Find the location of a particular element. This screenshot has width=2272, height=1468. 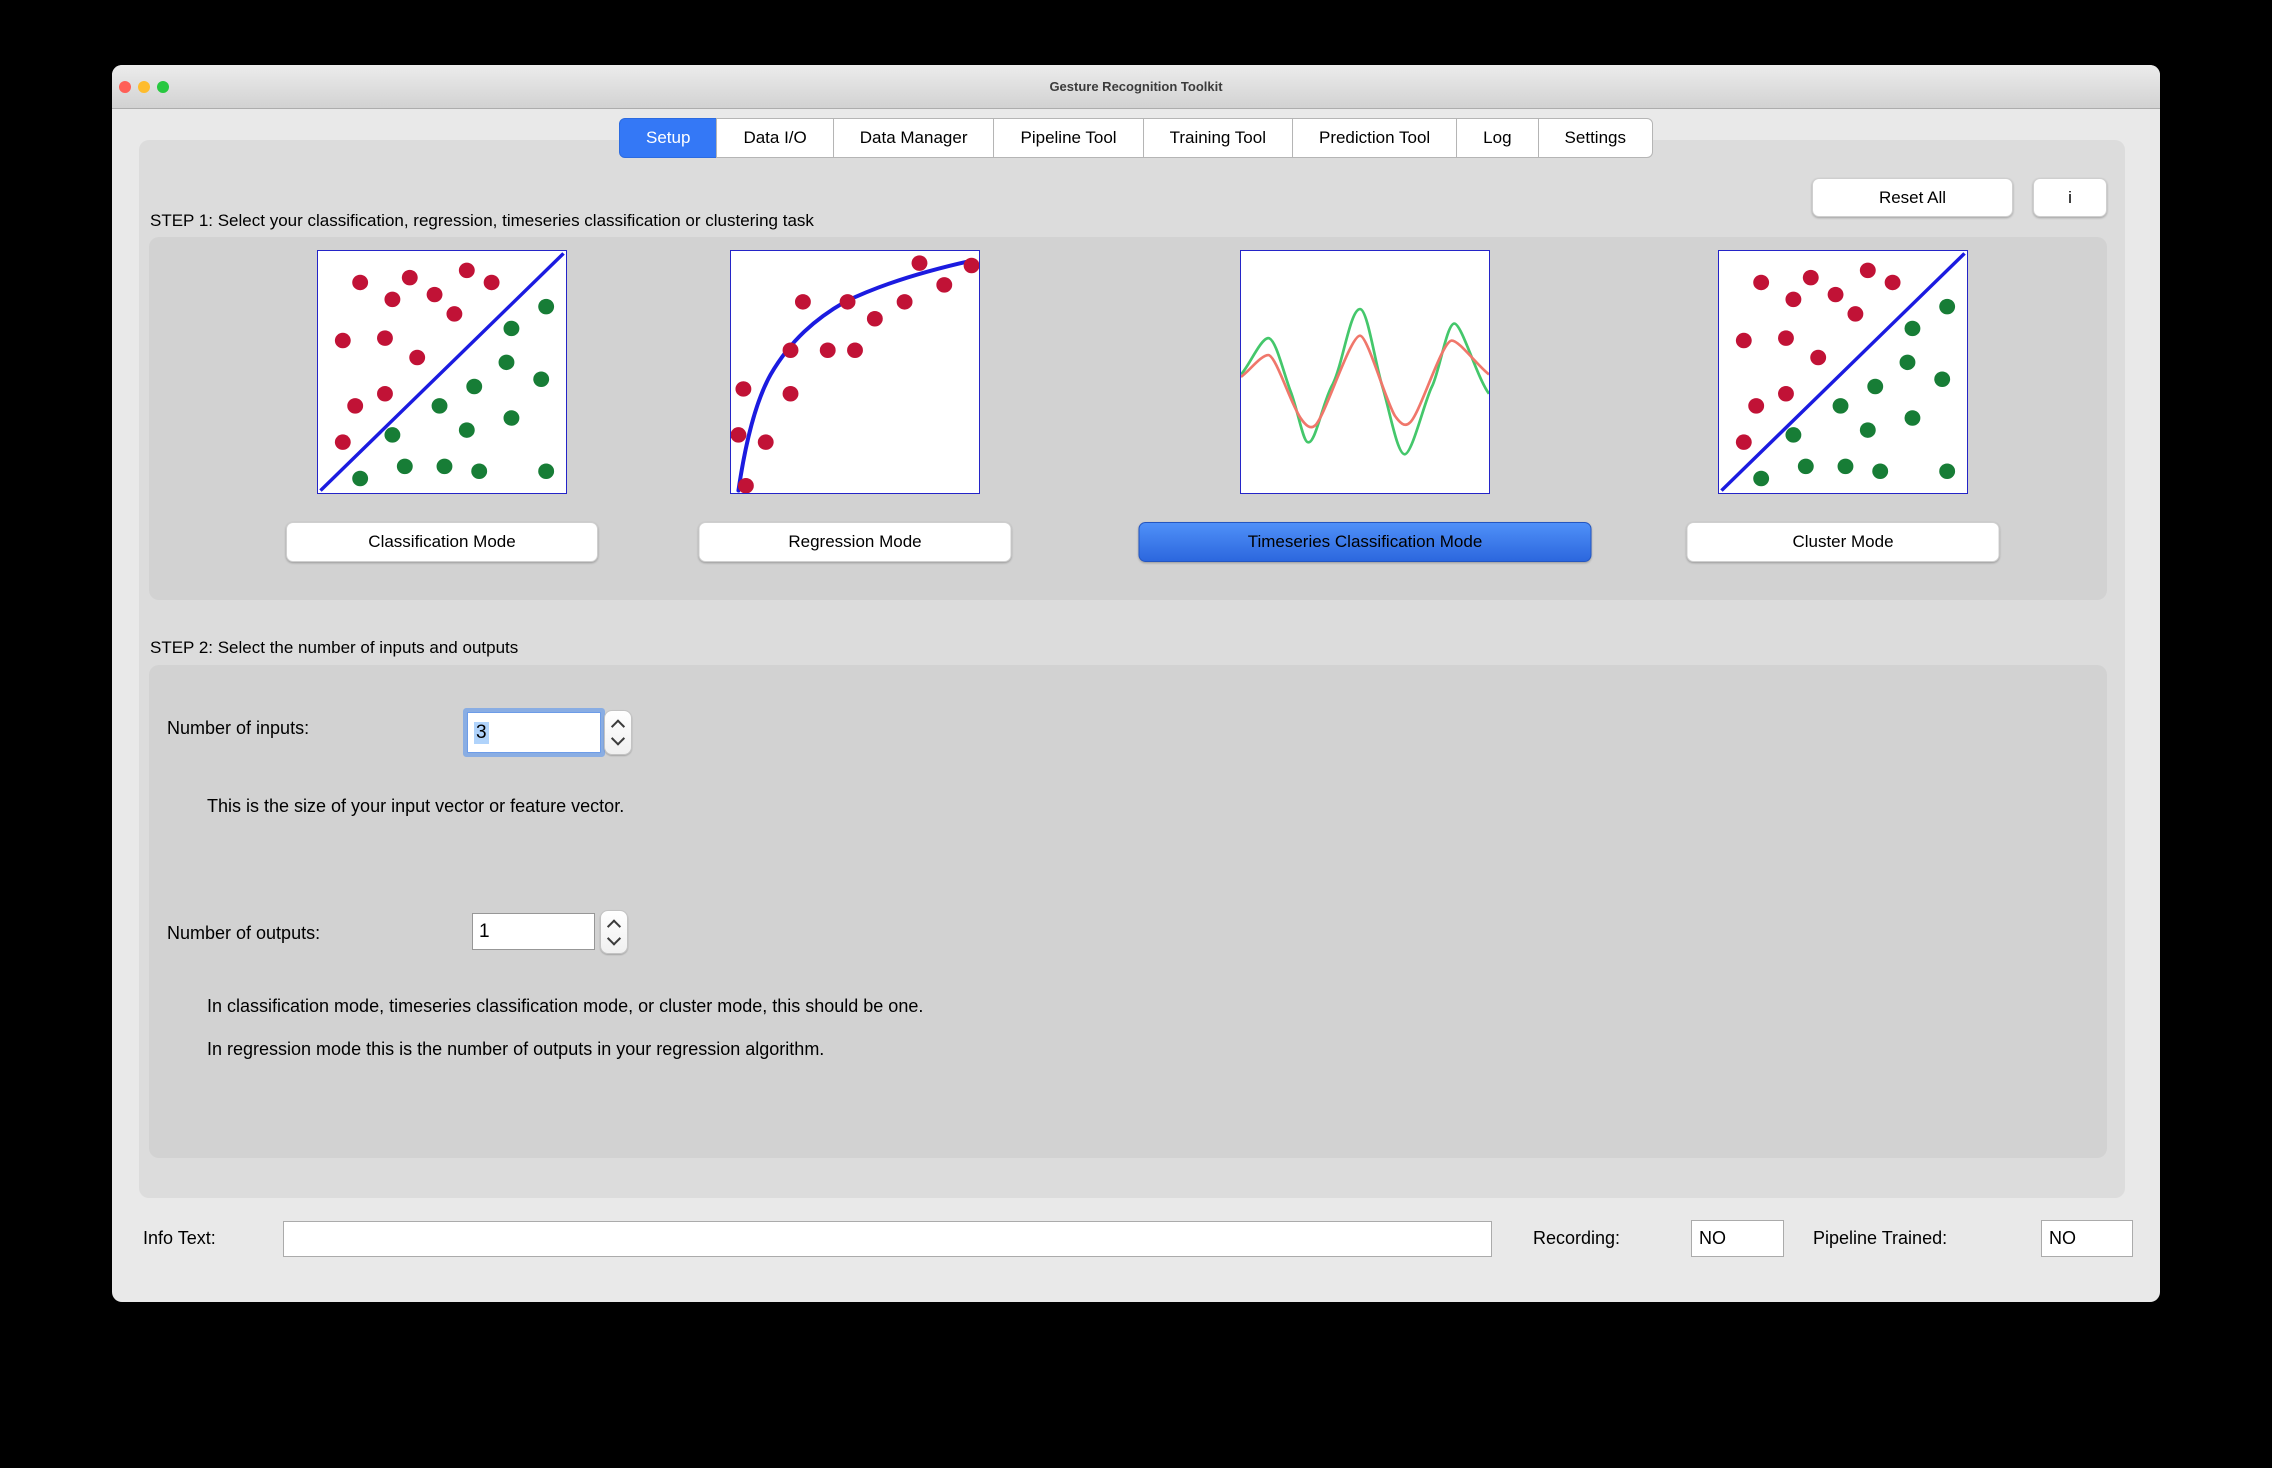

info-text-input is located at coordinates (887, 1239).